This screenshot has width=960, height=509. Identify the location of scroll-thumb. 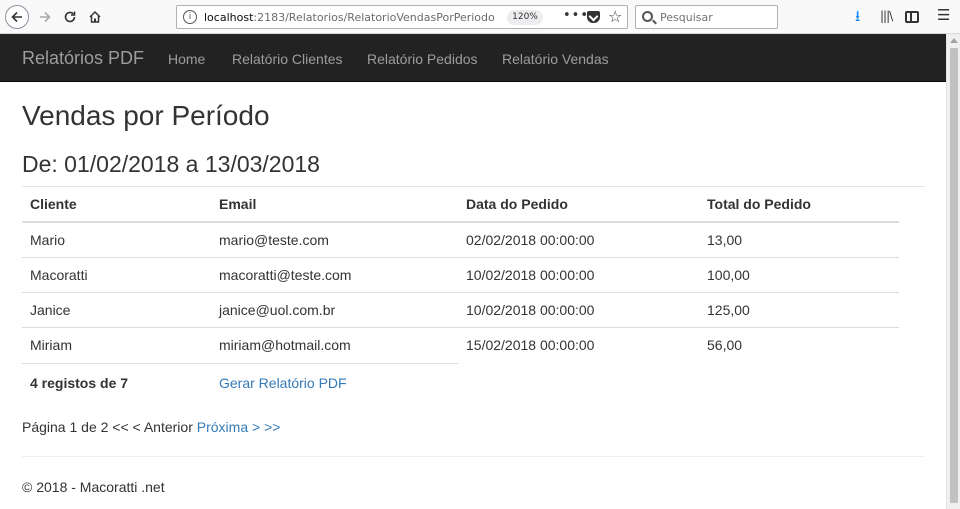
(954, 275).